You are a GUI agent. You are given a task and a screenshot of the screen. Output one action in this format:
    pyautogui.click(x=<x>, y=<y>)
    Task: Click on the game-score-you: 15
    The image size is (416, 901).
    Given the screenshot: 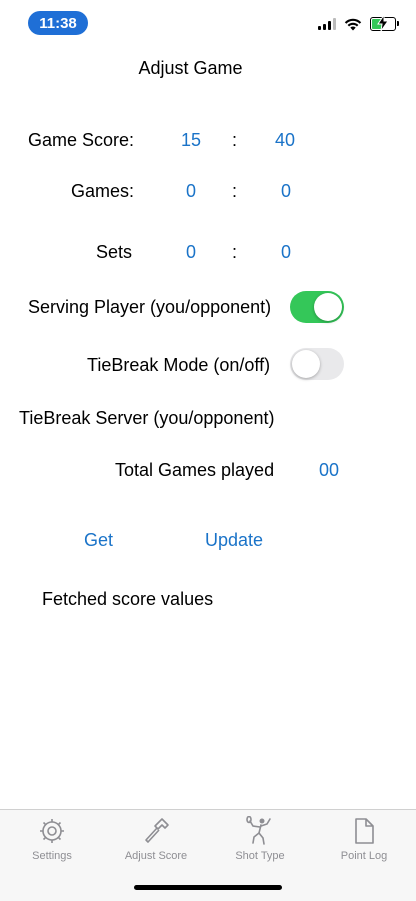 What is the action you would take?
    pyautogui.click(x=191, y=140)
    